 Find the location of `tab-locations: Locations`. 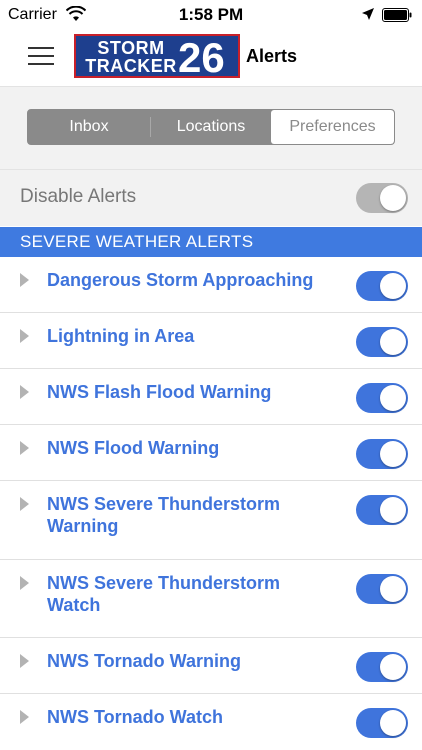

tab-locations: Locations is located at coordinates (211, 127).